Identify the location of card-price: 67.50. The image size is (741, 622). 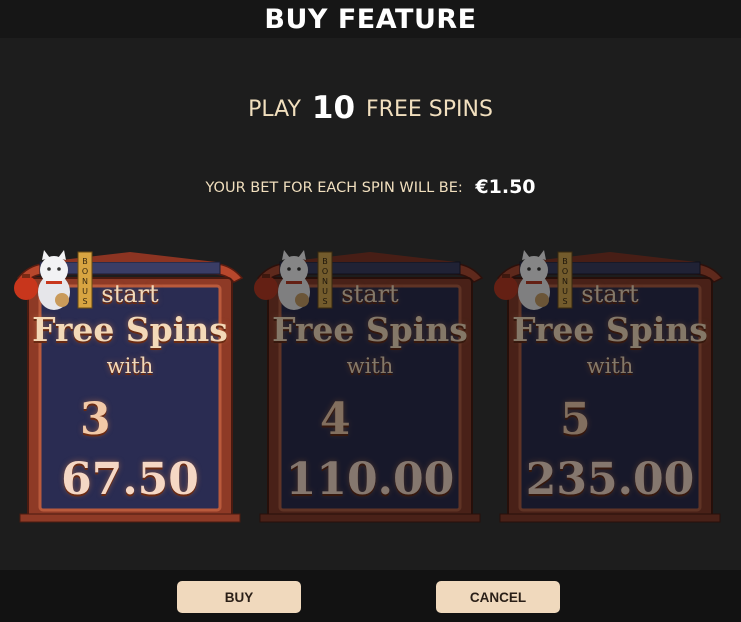
(130, 479).